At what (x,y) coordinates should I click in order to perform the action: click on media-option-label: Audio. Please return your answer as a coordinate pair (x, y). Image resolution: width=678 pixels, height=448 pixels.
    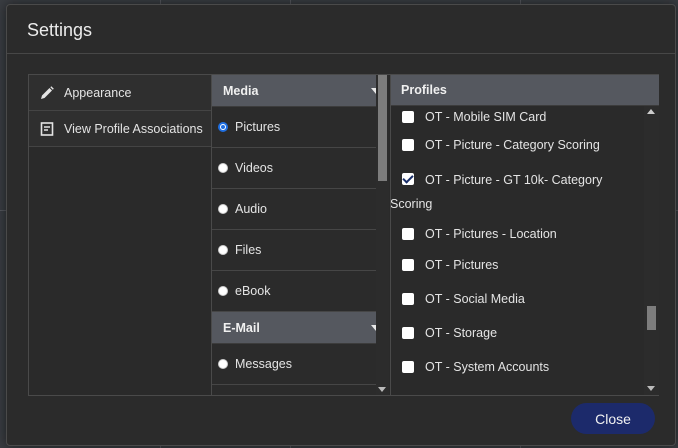
    Looking at the image, I should click on (251, 209).